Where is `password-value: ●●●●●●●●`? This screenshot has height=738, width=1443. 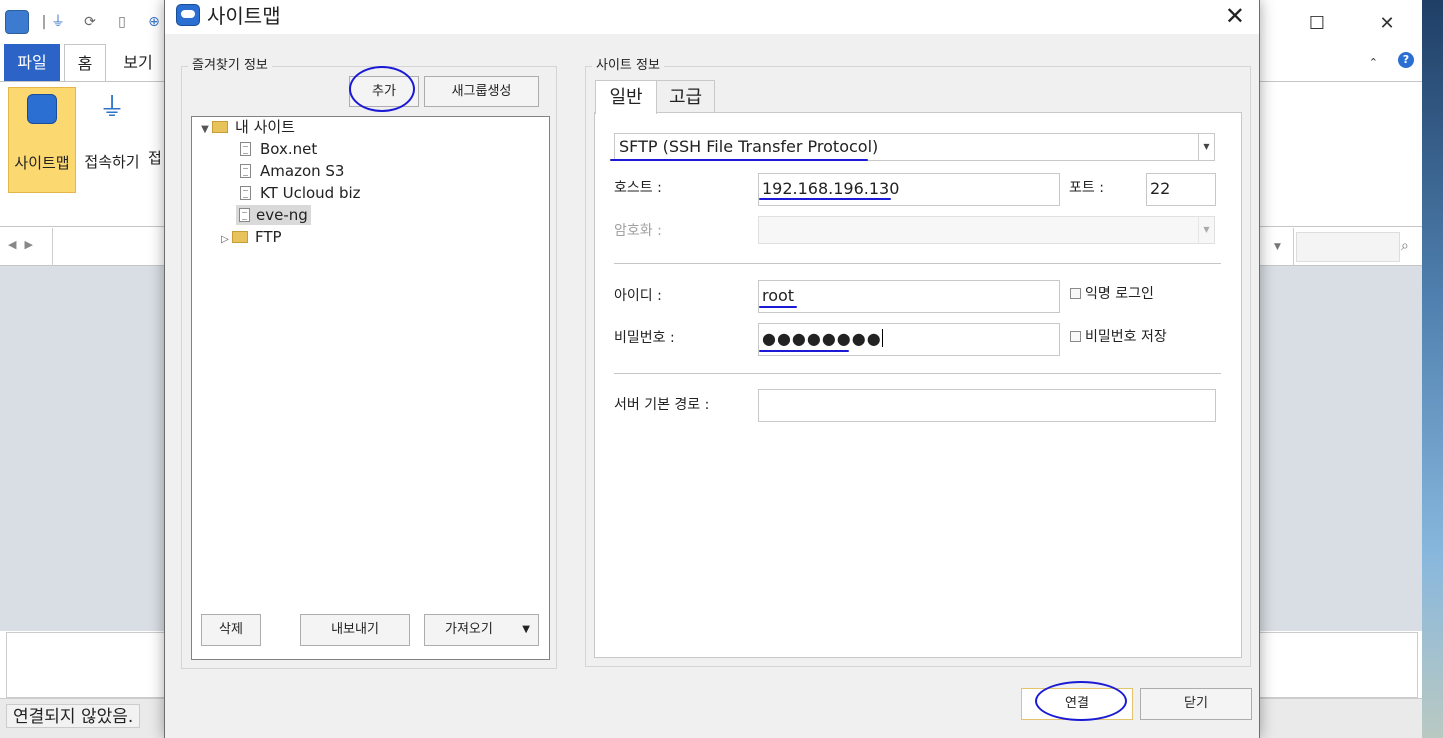
password-value: ●●●●●●●● is located at coordinates (822, 338).